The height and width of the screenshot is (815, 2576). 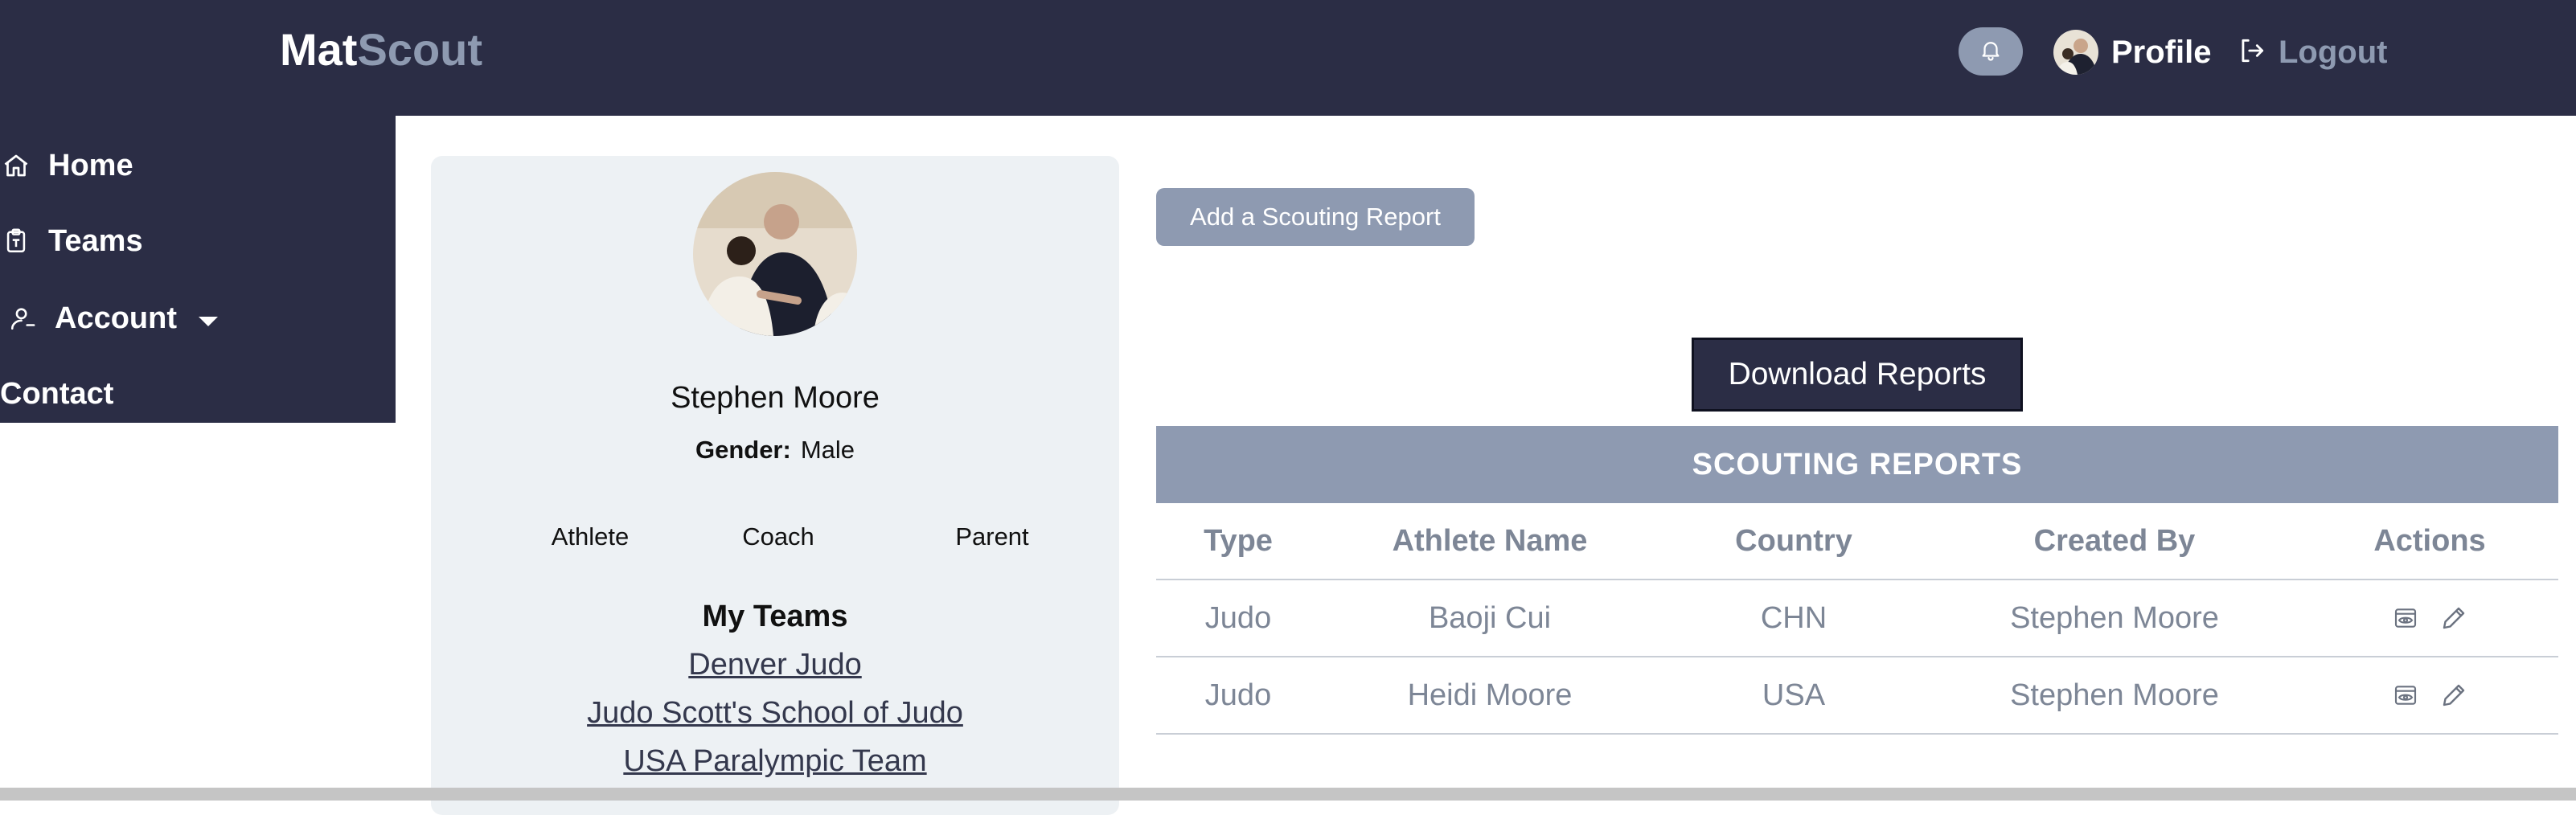 I want to click on profile-label: Profile, so click(x=2162, y=52).